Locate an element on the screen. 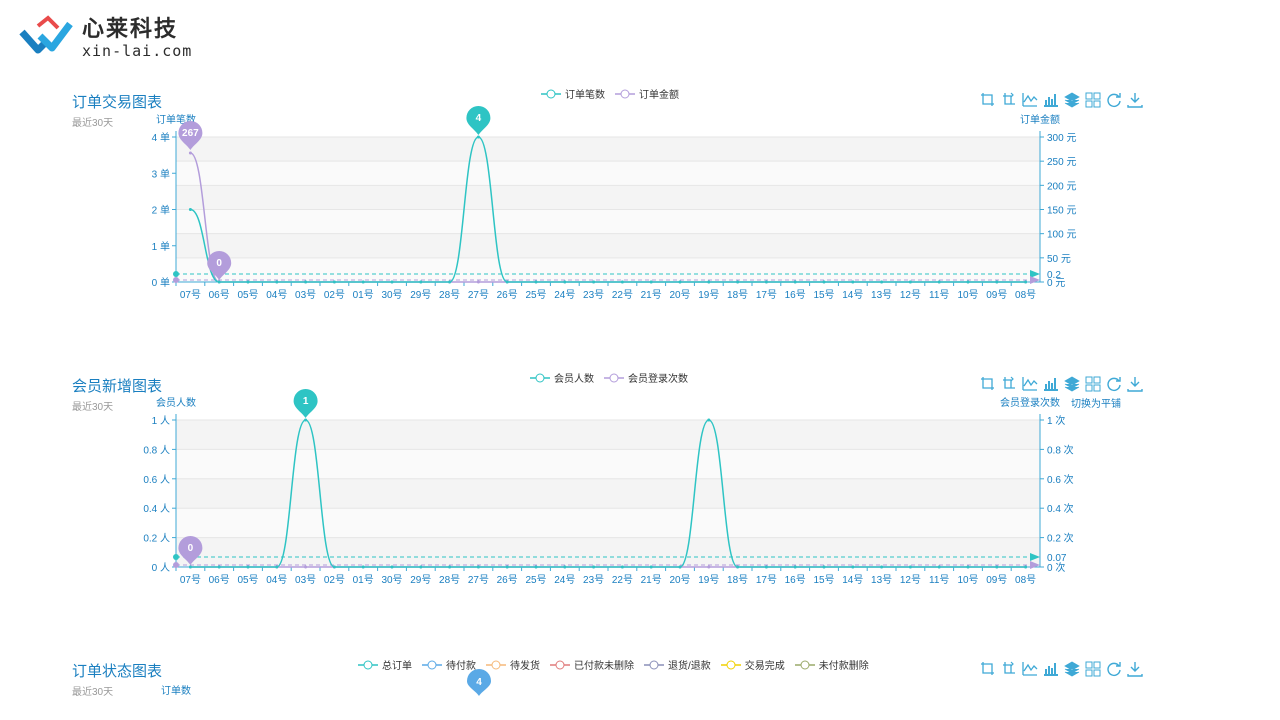  orders-legend: 订单笔数 订单金额 is located at coordinates (615, 93).